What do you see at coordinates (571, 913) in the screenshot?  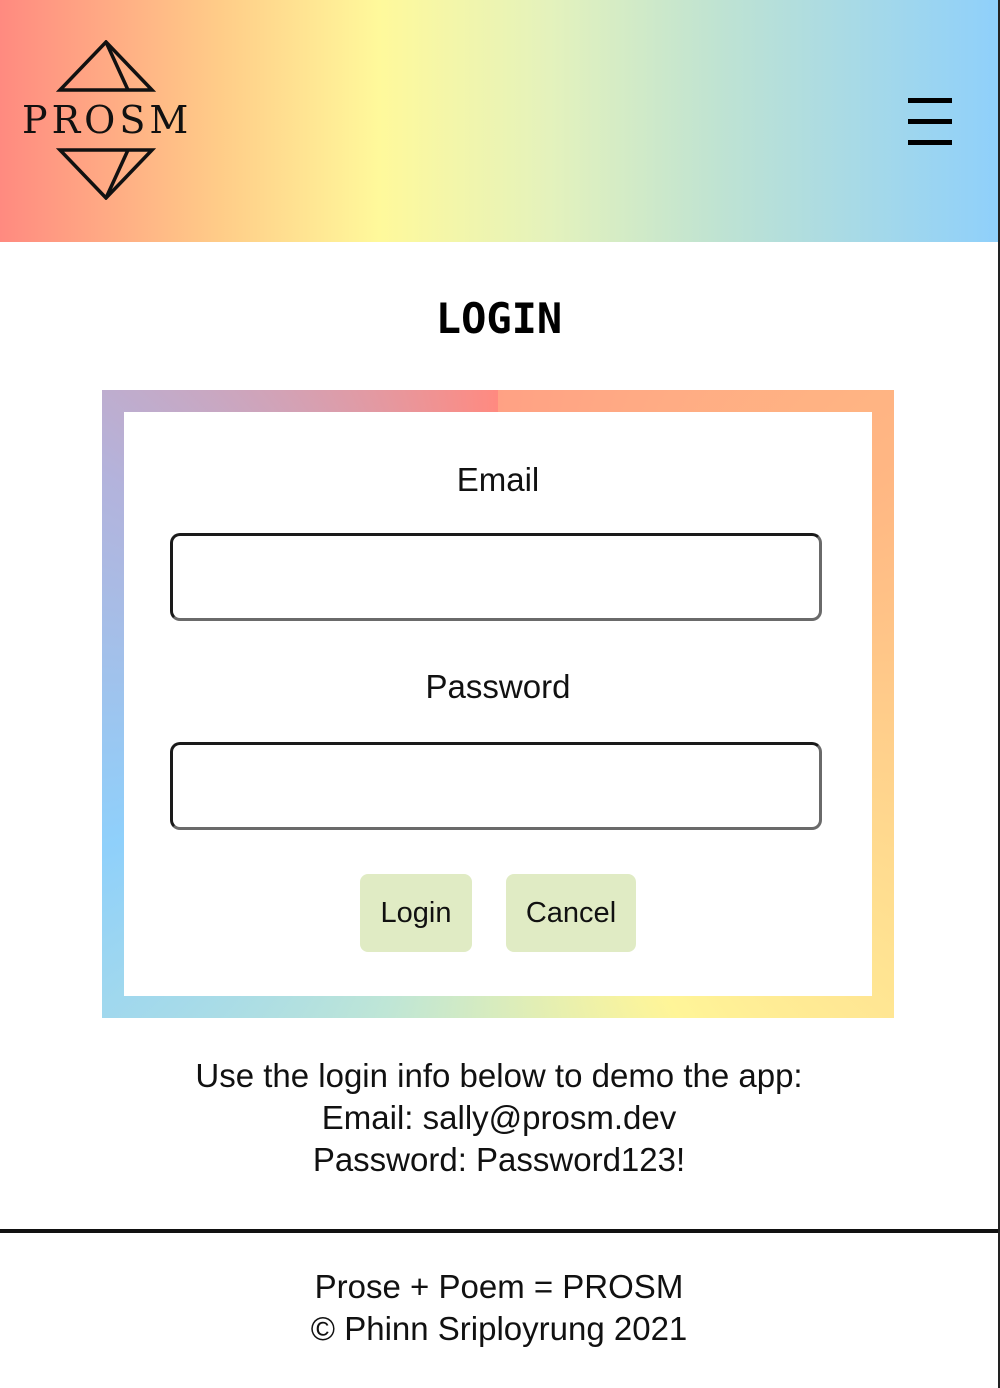 I see `cancel-button: Cancel` at bounding box center [571, 913].